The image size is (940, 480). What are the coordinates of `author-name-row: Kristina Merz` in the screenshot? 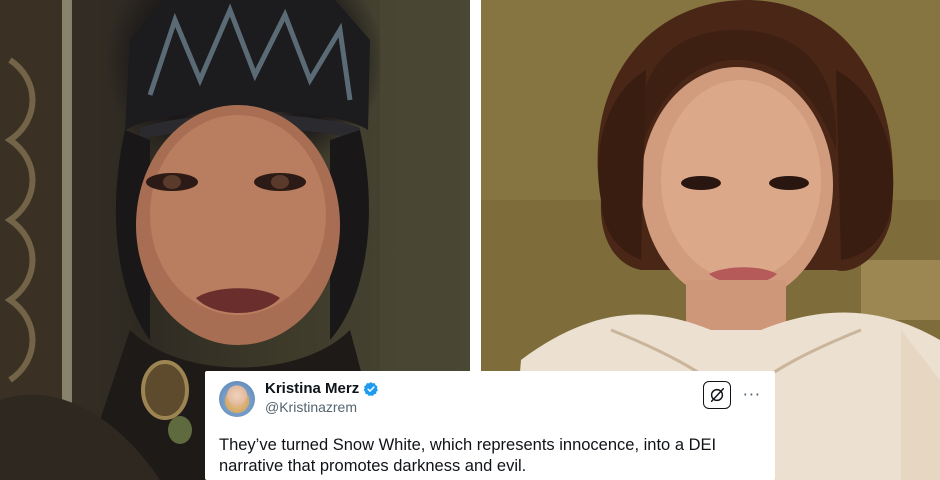 It's located at (322, 388).